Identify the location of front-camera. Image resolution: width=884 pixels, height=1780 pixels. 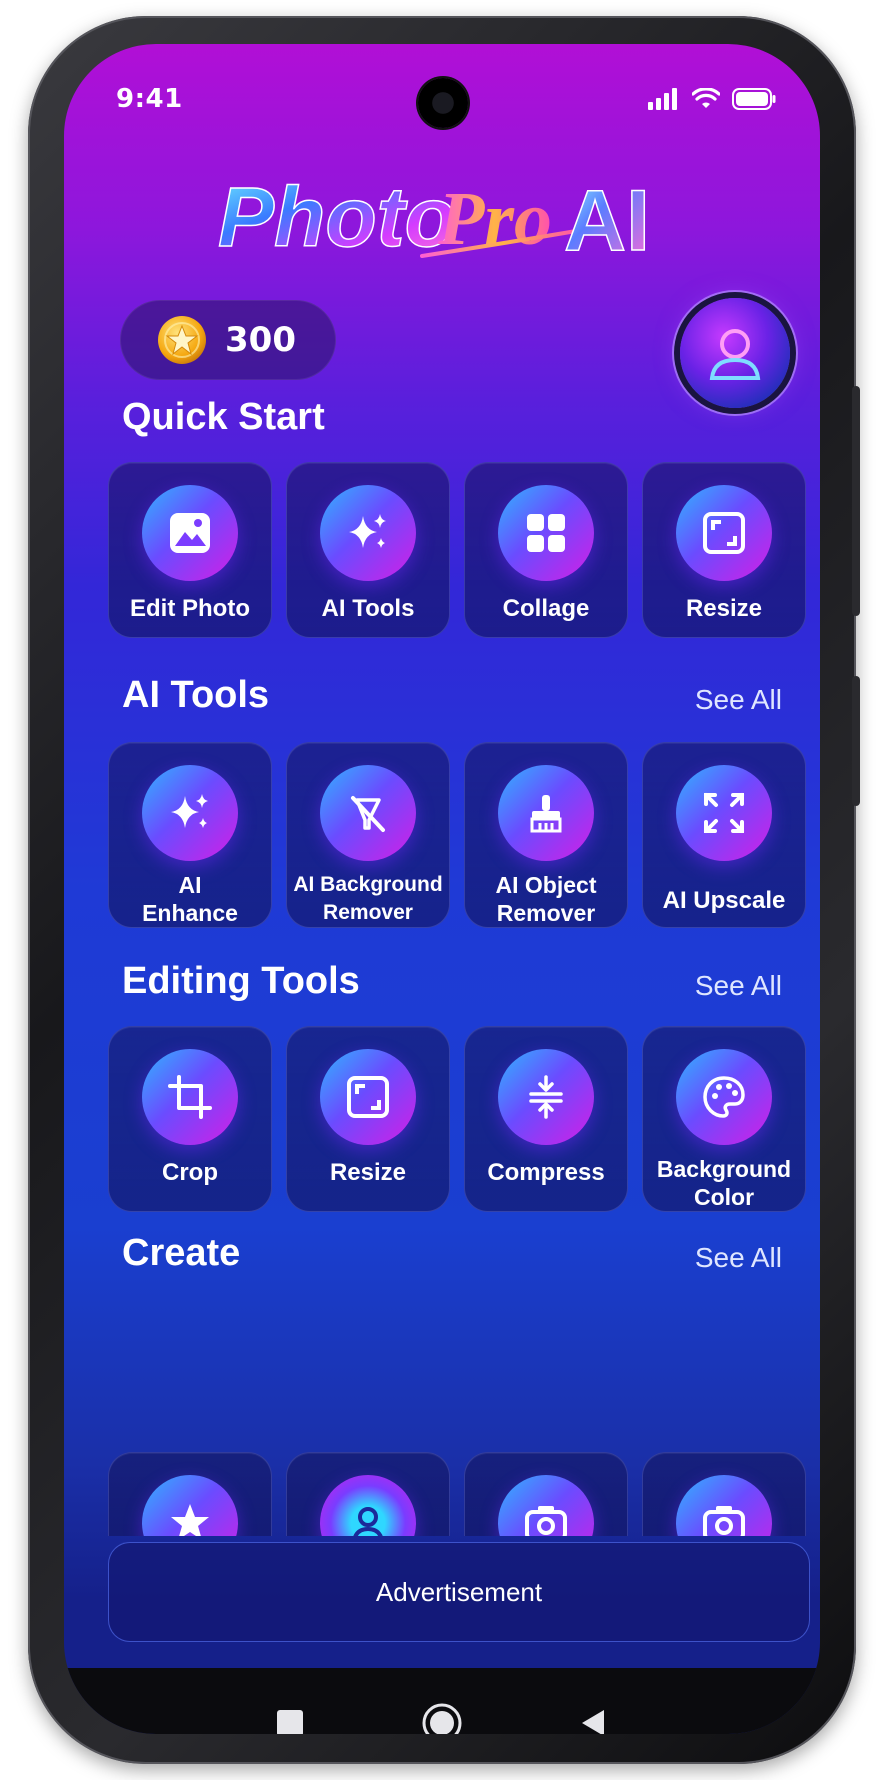
(443, 103).